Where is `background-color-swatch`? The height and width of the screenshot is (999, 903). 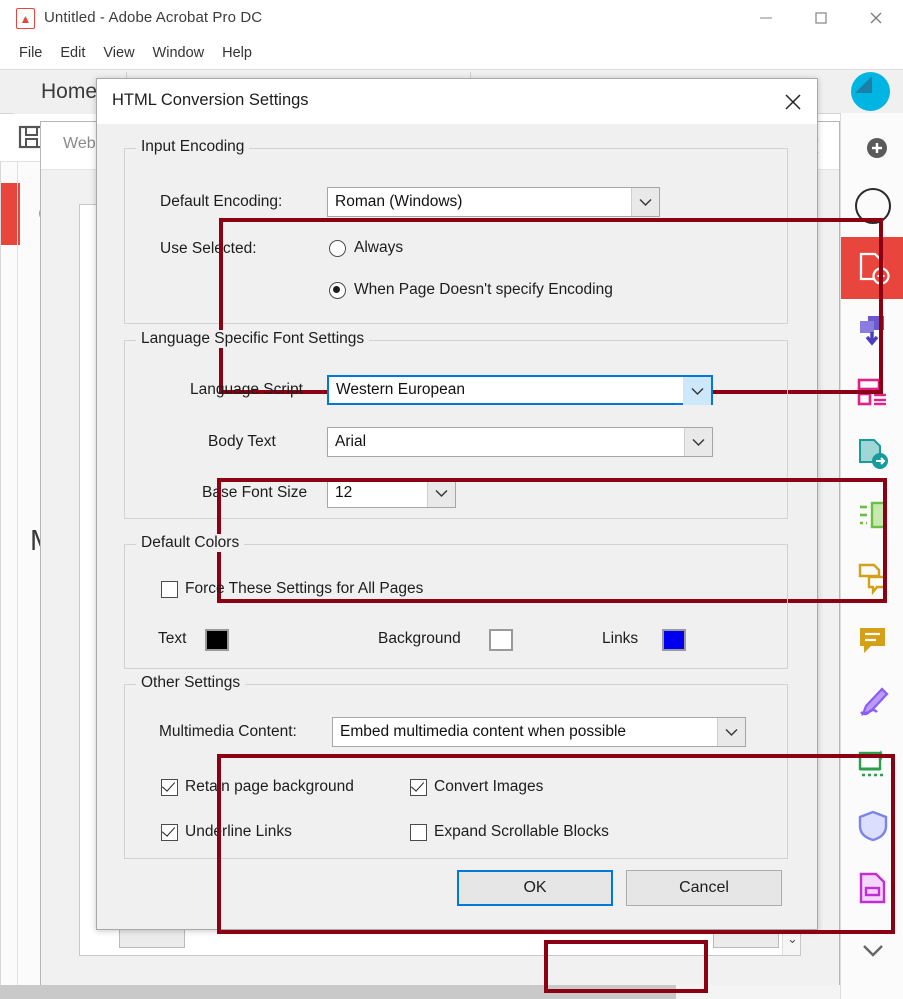 background-color-swatch is located at coordinates (501, 640).